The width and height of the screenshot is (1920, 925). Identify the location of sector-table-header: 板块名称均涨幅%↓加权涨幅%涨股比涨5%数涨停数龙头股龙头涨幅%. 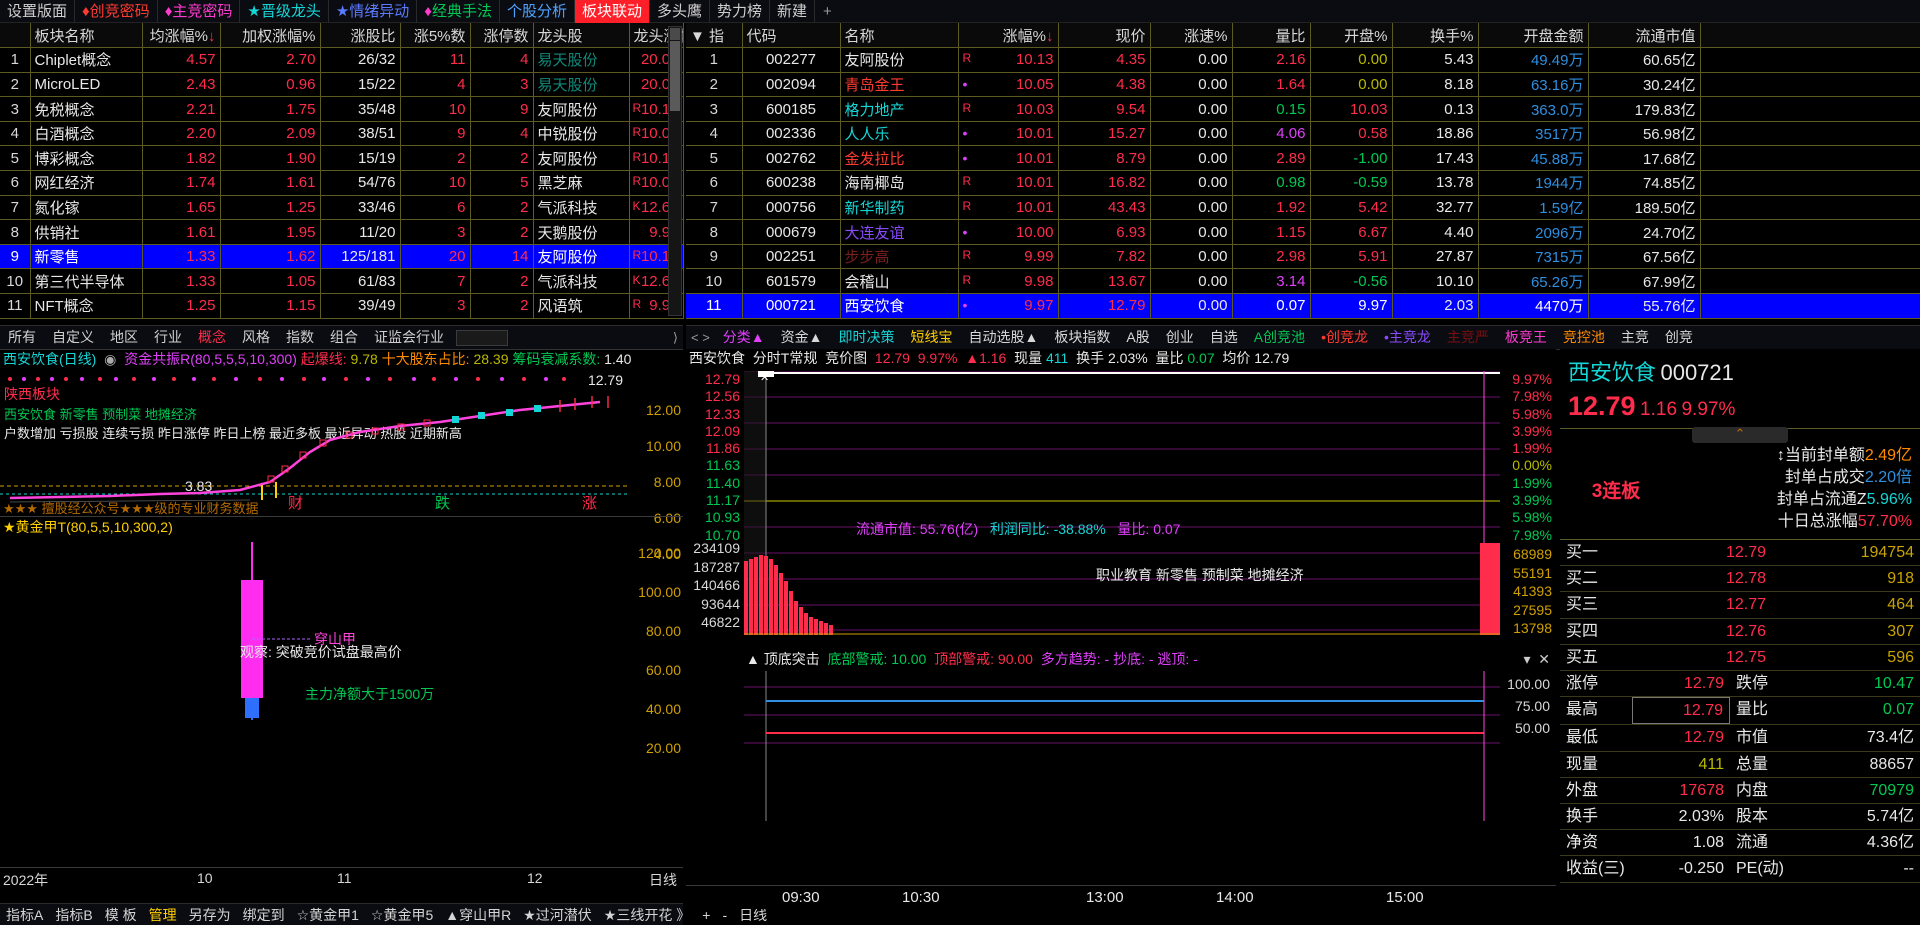
(342, 36).